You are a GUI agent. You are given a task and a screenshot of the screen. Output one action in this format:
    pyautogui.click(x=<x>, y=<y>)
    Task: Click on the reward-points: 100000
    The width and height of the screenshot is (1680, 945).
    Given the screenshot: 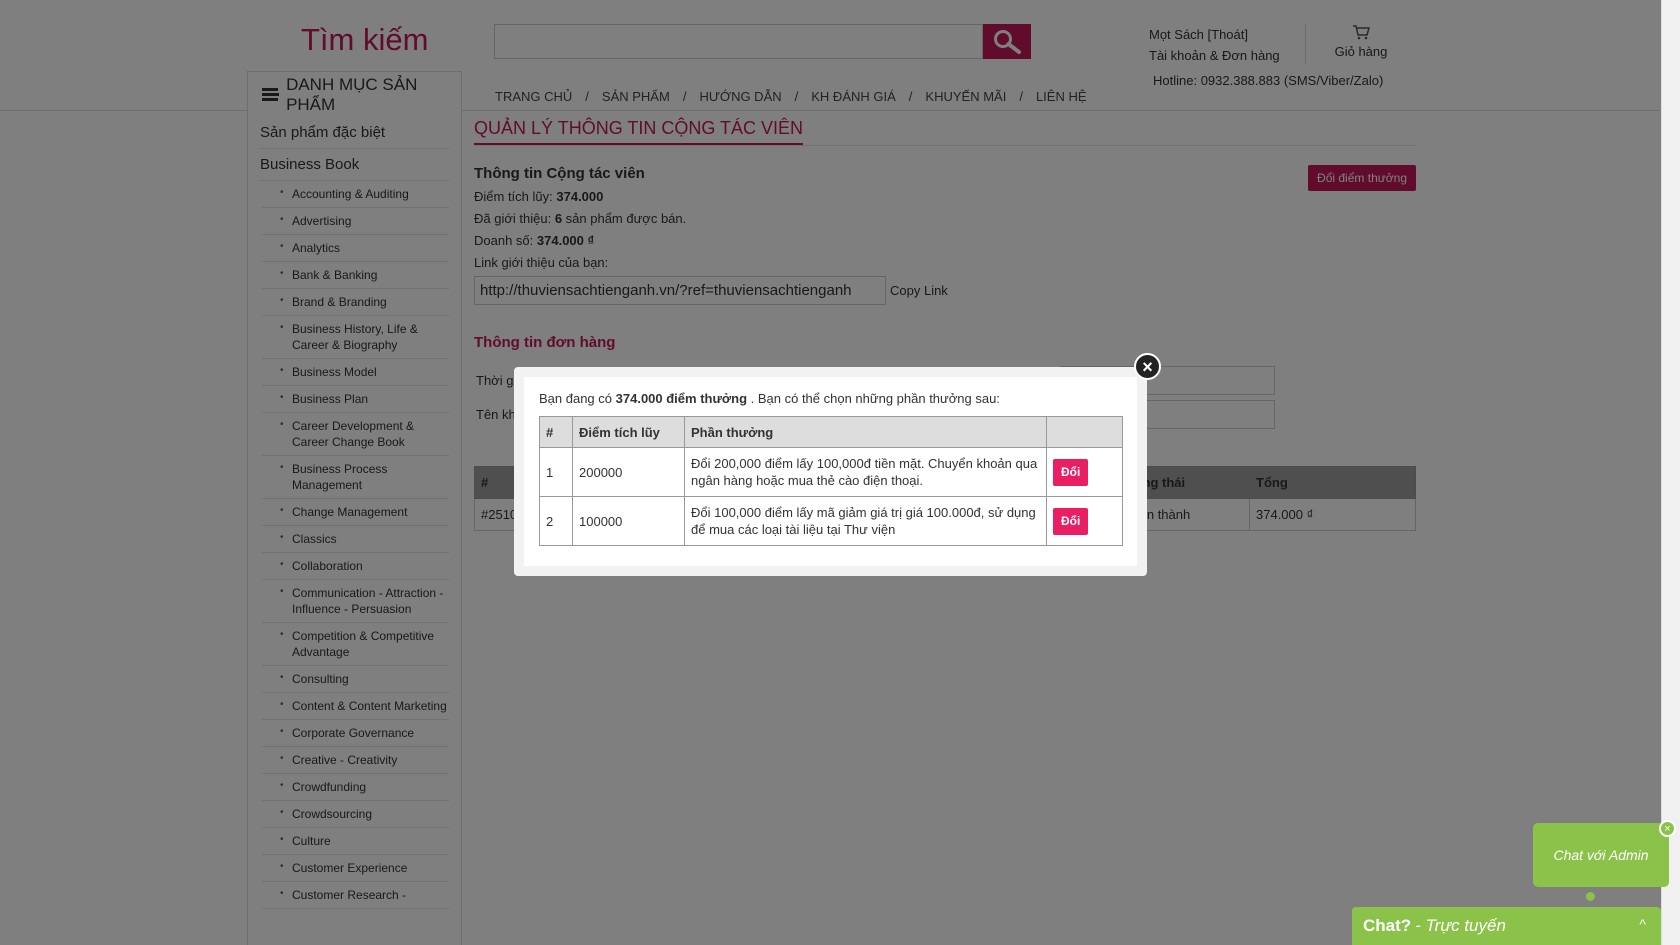 What is the action you would take?
    pyautogui.click(x=628, y=521)
    